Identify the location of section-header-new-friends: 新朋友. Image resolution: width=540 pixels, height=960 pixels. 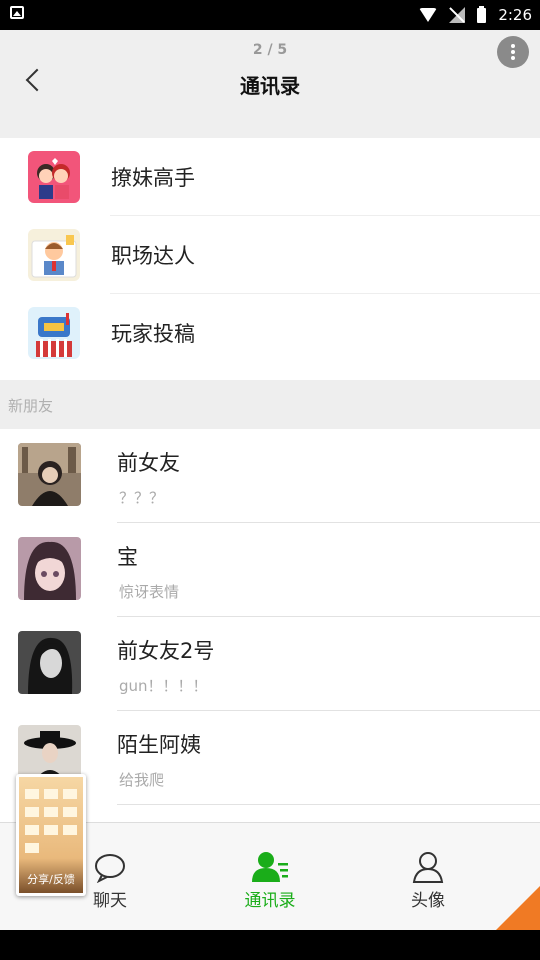
(270, 404).